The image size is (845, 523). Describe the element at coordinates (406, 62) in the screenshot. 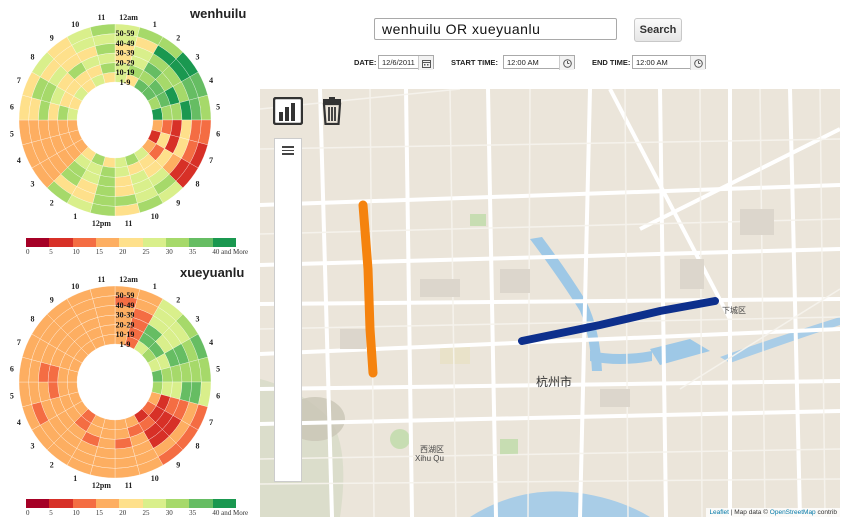

I see `date-field: 12/6/2011` at that location.